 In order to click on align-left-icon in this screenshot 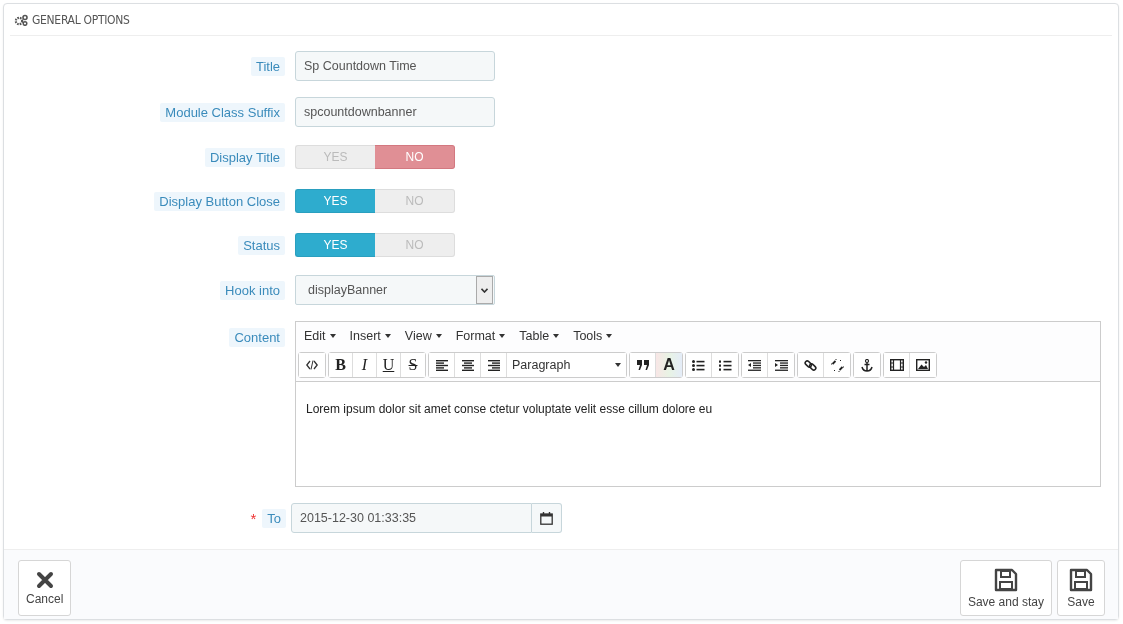, I will do `click(441, 365)`.